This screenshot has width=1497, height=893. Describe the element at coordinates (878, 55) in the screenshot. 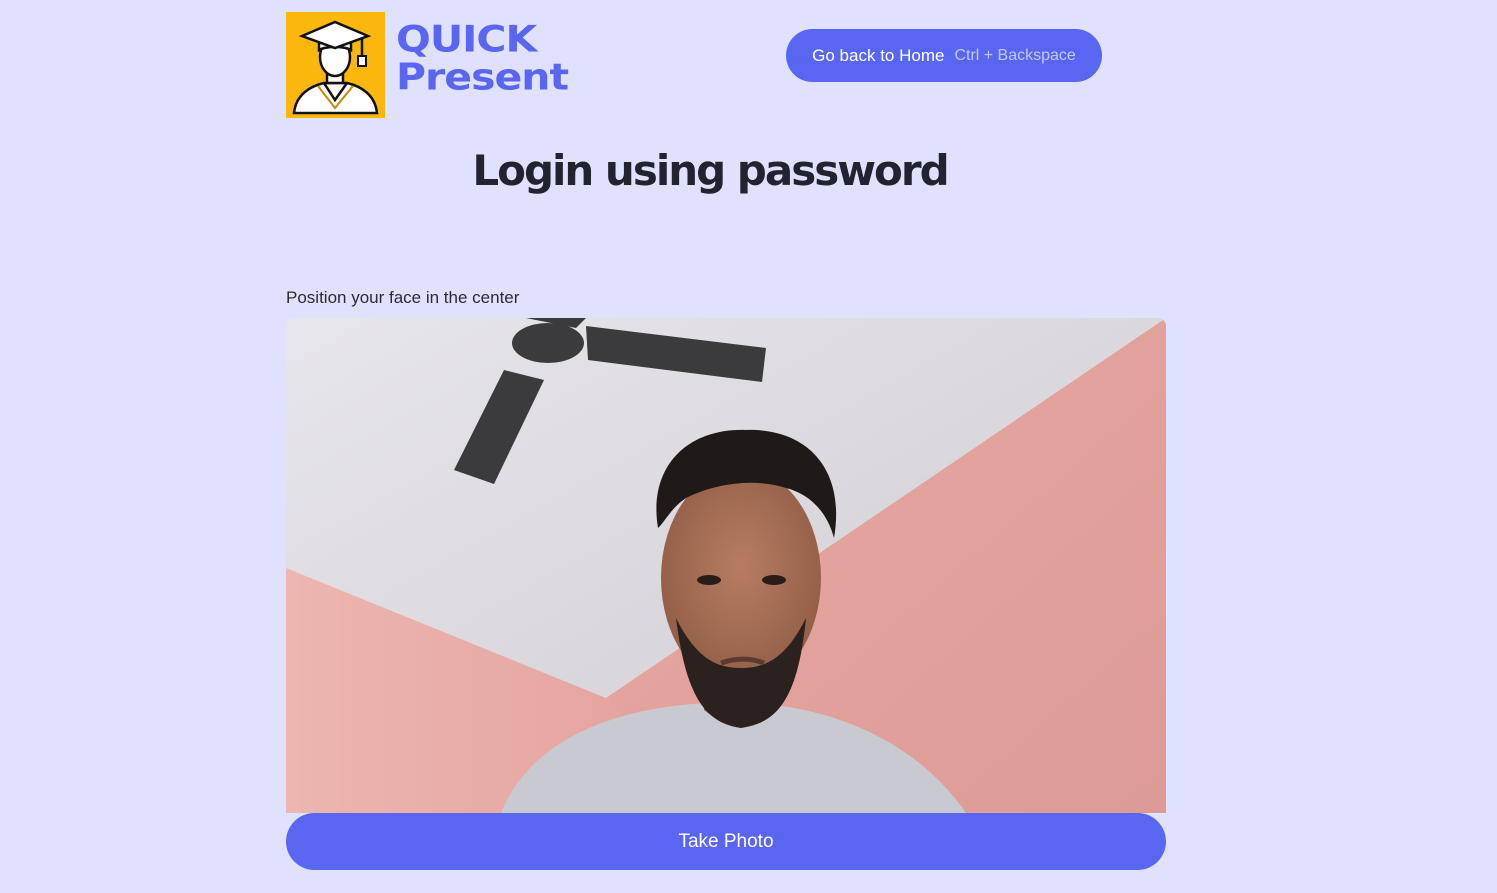

I see `go-home-label: Go back to Home` at that location.